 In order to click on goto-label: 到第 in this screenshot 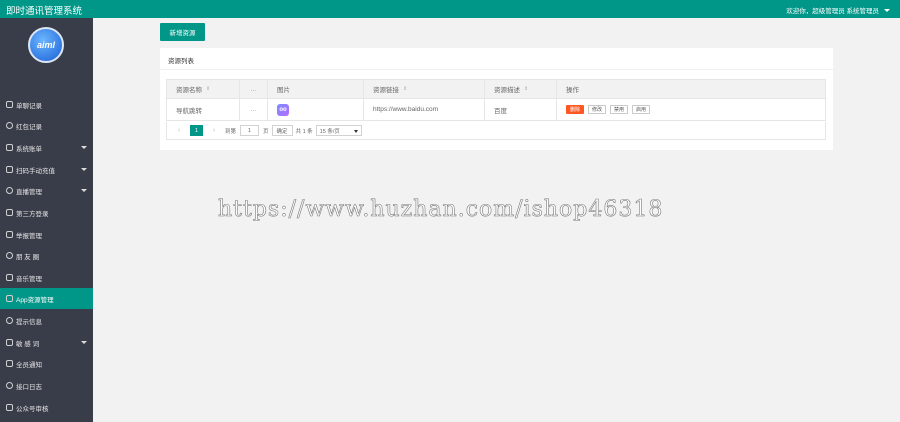, I will do `click(231, 131)`.